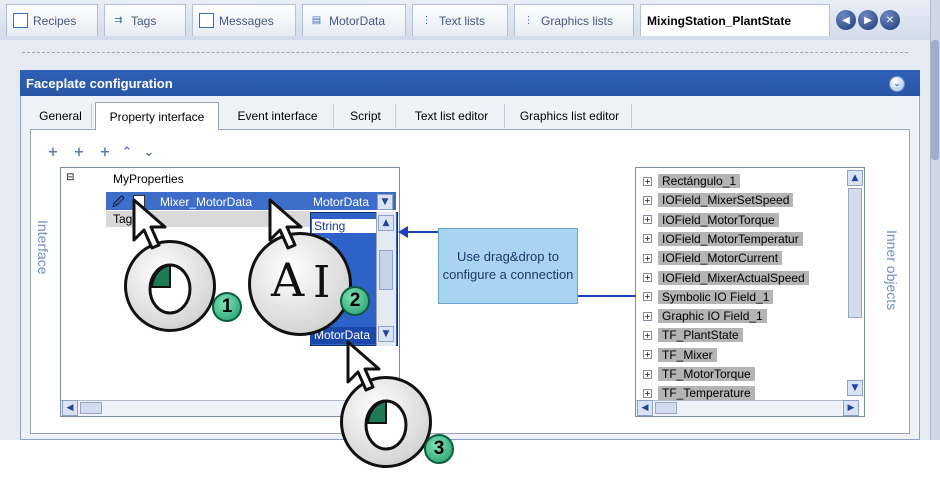 The width and height of the screenshot is (940, 480). Describe the element at coordinates (700, 335) in the screenshot. I see `inner-object-label: TF_PlantState` at that location.